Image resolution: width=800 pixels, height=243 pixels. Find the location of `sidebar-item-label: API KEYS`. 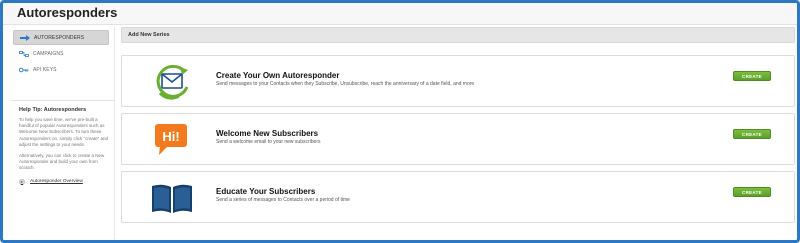

sidebar-item-label: API KEYS is located at coordinates (45, 69).